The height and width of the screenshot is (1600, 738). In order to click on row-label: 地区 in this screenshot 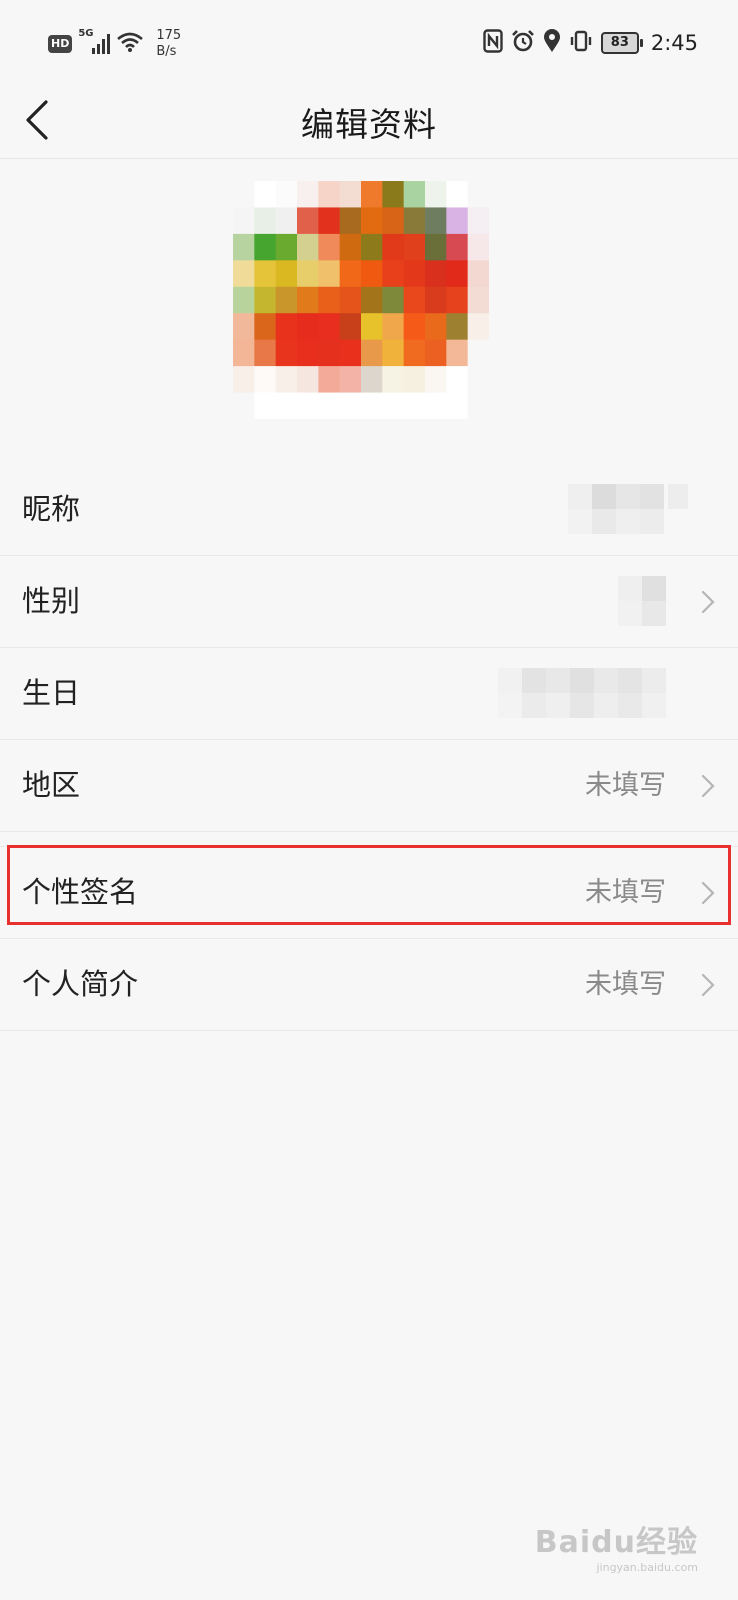, I will do `click(51, 785)`.